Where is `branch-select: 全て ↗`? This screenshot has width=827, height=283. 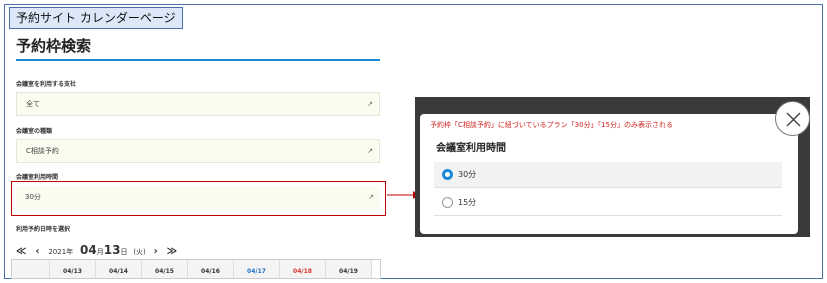 branch-select: 全て ↗ is located at coordinates (198, 104).